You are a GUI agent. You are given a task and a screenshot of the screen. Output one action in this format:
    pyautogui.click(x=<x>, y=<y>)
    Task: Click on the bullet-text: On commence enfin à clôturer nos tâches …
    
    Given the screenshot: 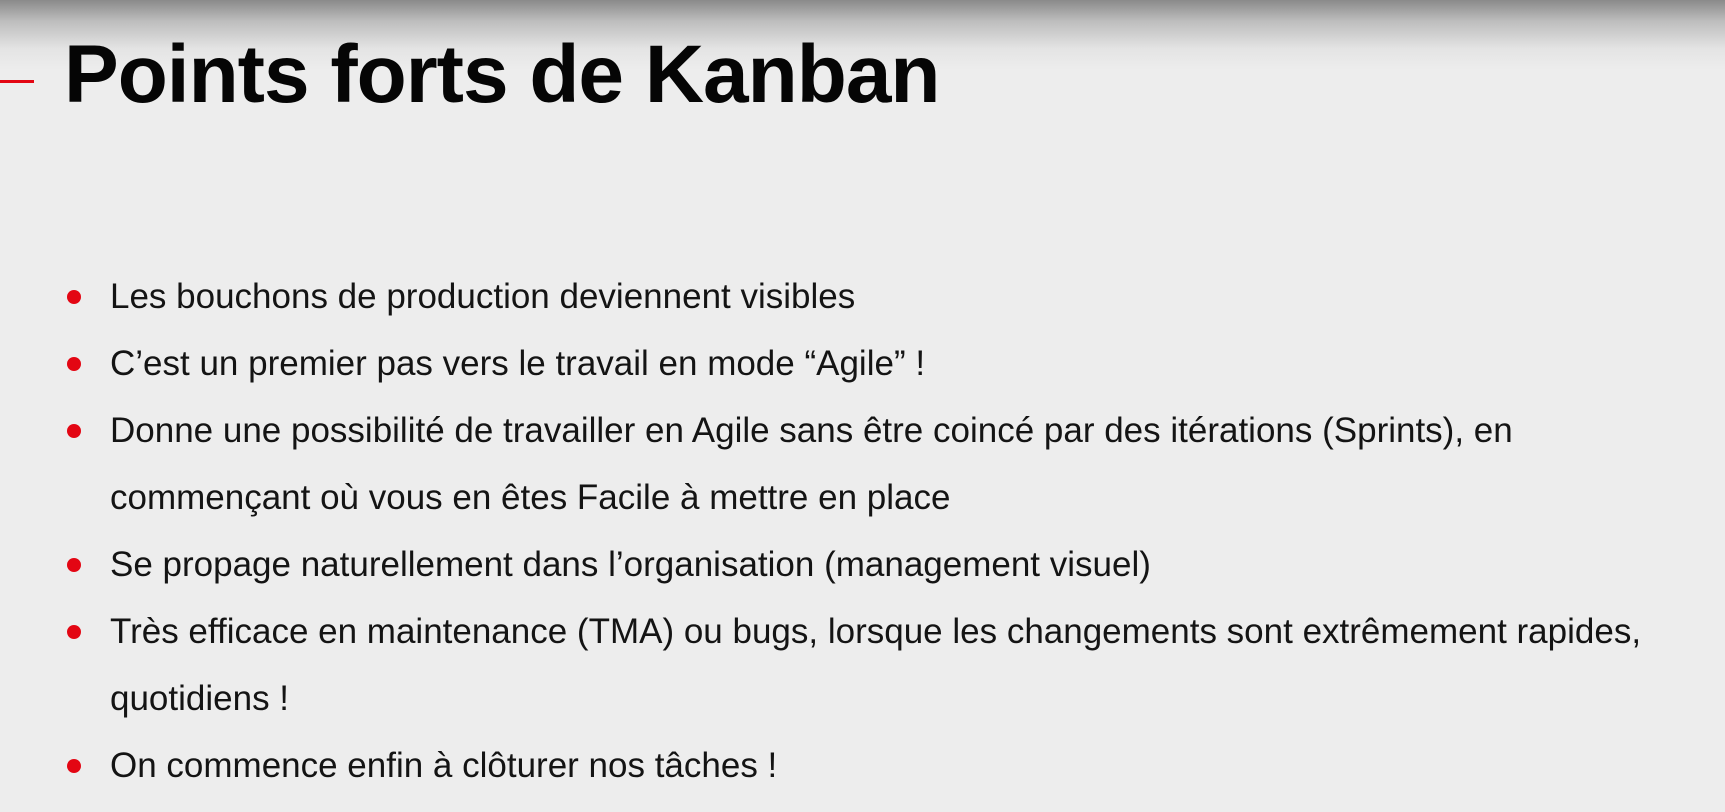 What is the action you would take?
    pyautogui.click(x=444, y=765)
    